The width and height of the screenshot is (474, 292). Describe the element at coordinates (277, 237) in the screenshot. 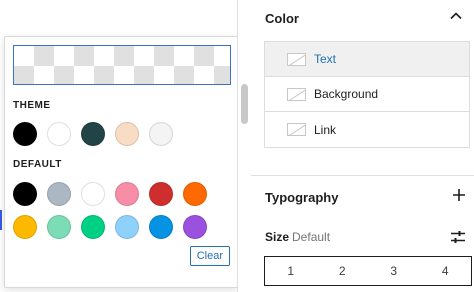

I see `size-label-text: Size` at that location.